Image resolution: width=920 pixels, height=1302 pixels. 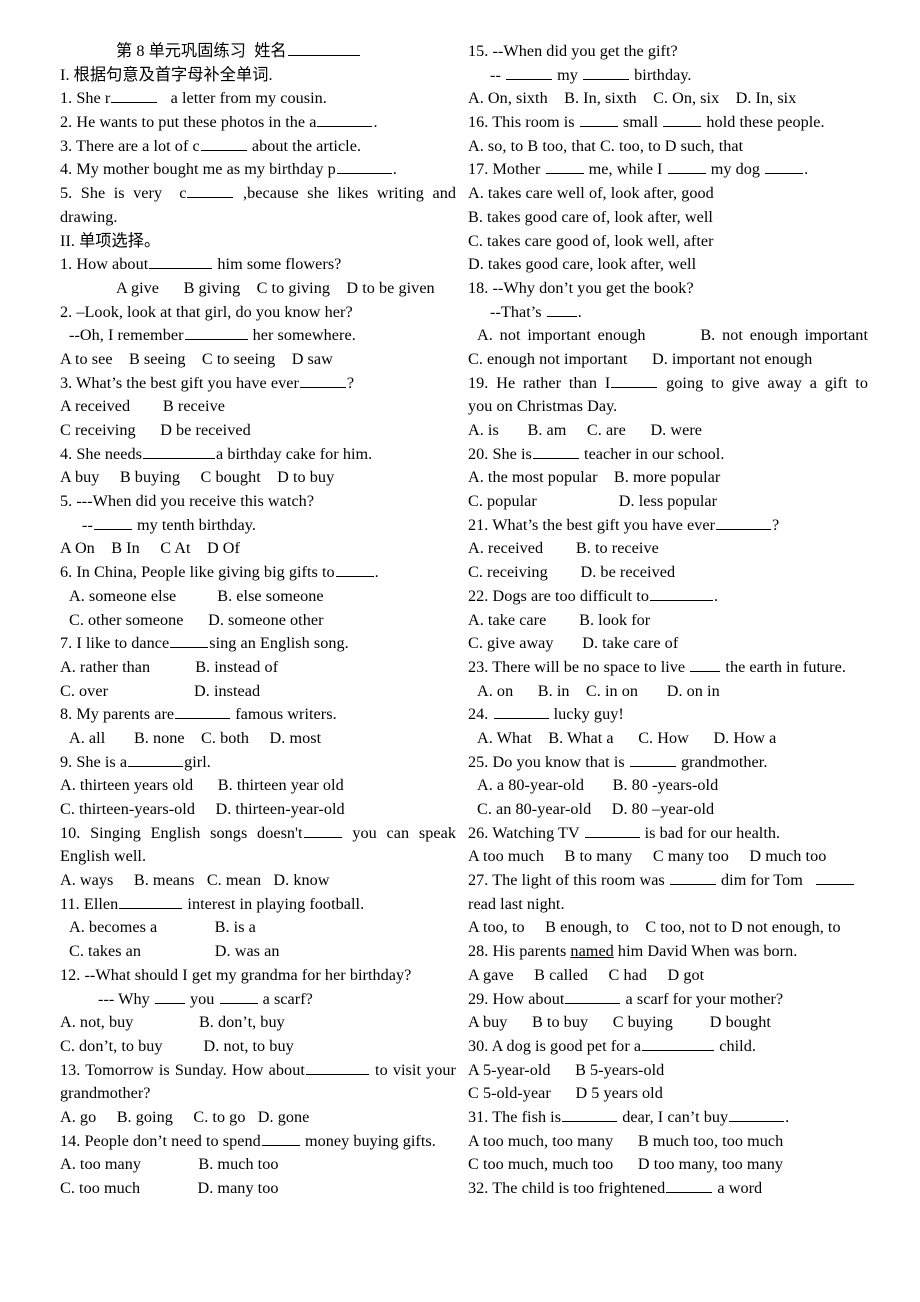 I want to click on question-22-options-cd: C. give away D. take care of, so click(x=573, y=643).